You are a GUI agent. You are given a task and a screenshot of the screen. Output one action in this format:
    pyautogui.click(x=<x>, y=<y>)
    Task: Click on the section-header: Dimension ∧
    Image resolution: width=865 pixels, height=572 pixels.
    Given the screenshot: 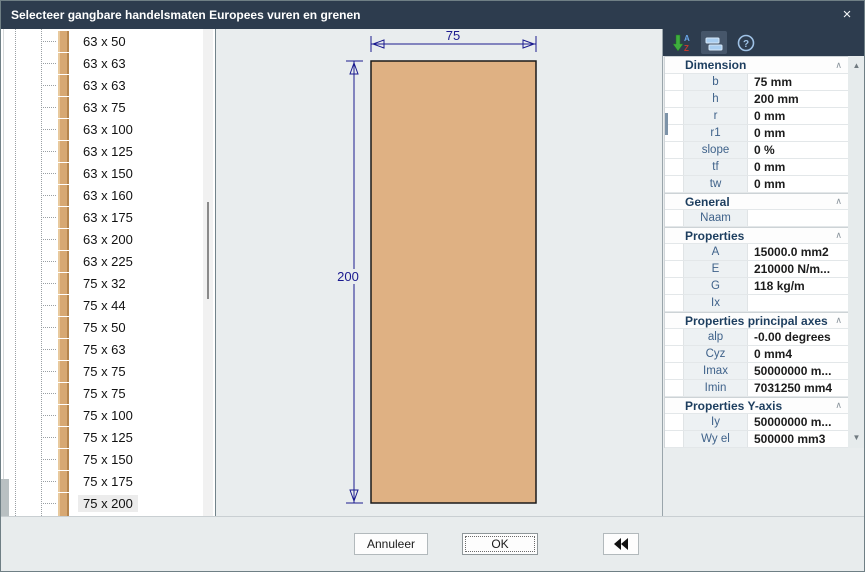 What is the action you would take?
    pyautogui.click(x=756, y=65)
    